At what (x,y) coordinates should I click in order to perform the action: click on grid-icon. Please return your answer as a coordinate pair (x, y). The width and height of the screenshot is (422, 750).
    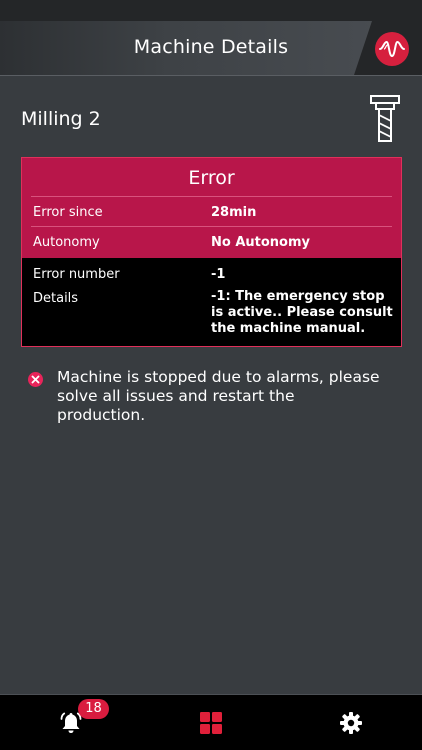
    Looking at the image, I should click on (211, 723).